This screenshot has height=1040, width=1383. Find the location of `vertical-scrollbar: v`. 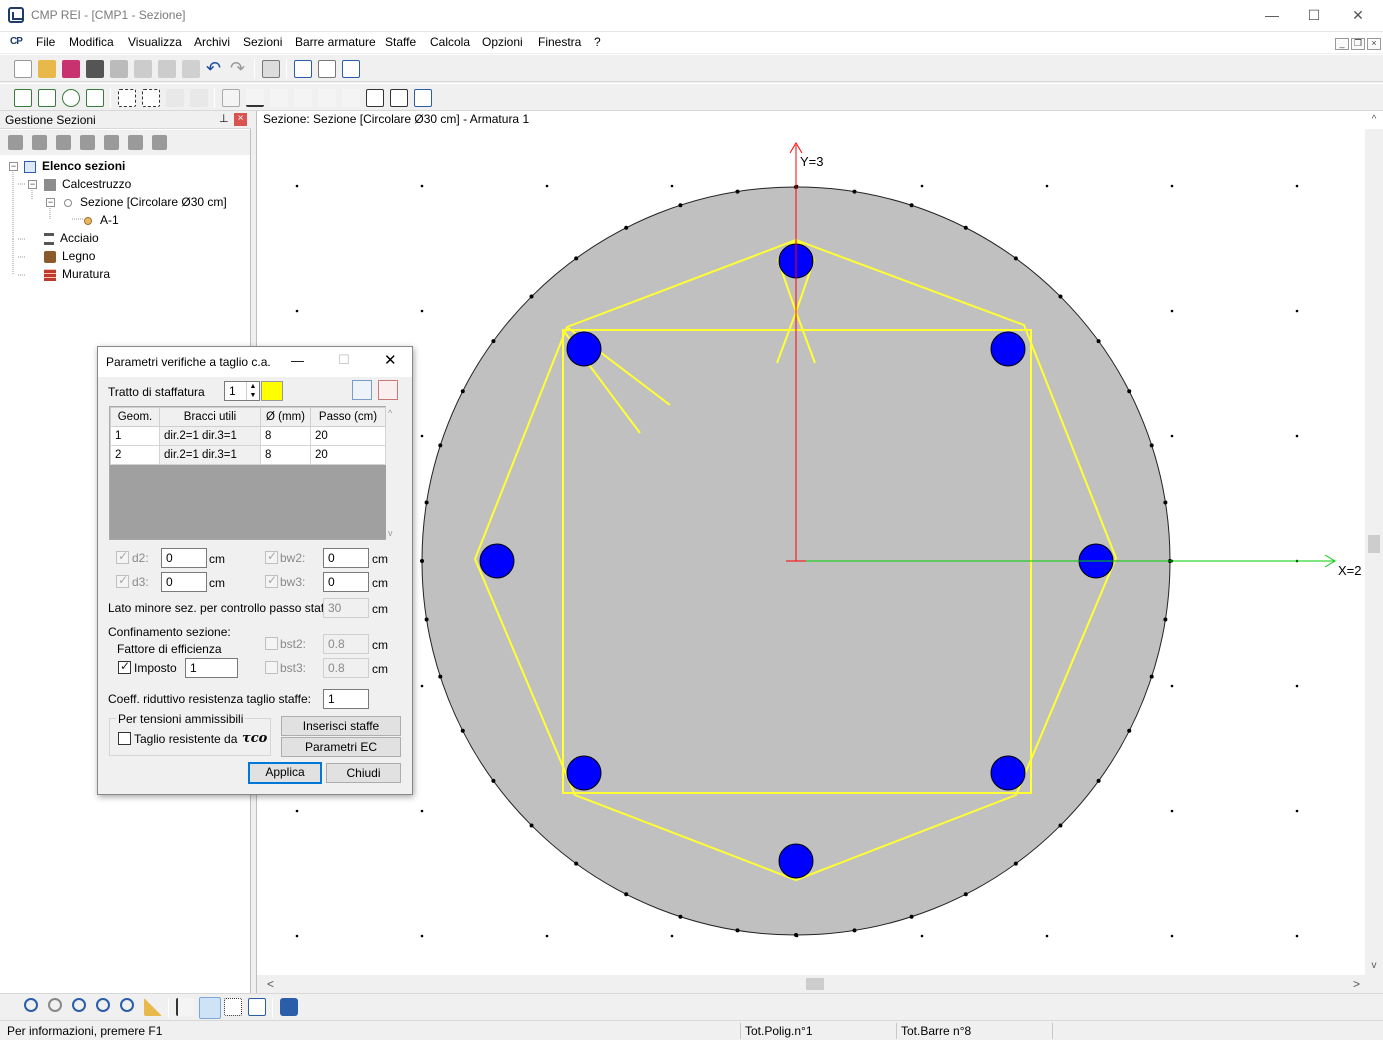

vertical-scrollbar: v is located at coordinates (1374, 552).